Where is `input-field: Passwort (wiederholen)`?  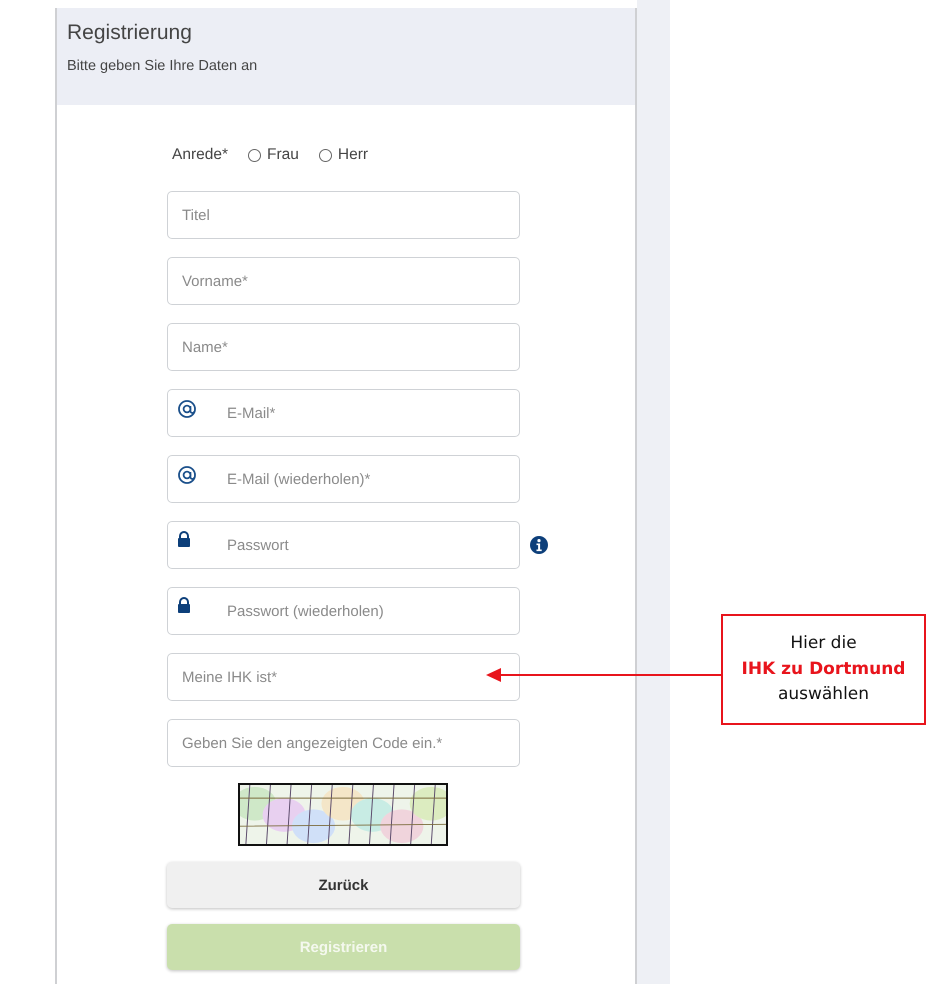 input-field: Passwort (wiederholen) is located at coordinates (343, 611).